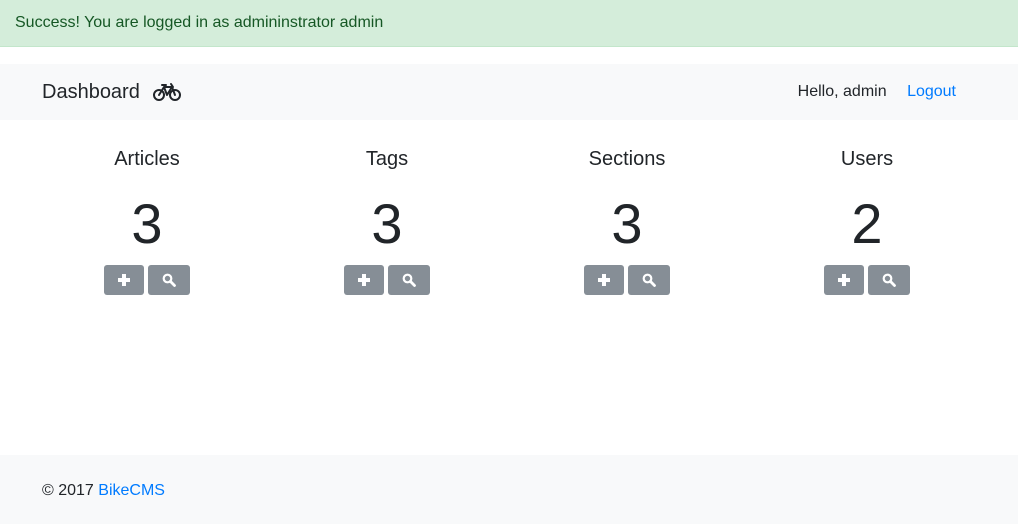 This screenshot has height=527, width=1018. Describe the element at coordinates (68, 490) in the screenshot. I see `copyright-text: © 2017` at that location.